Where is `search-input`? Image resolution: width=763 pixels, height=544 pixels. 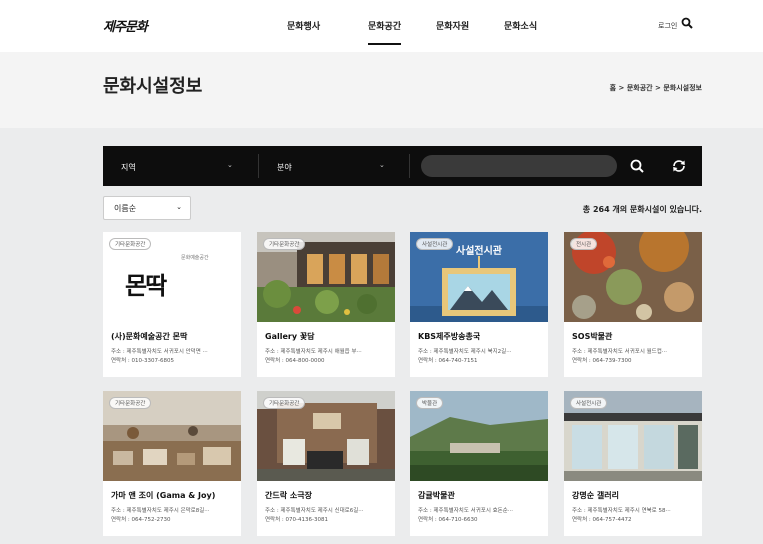 search-input is located at coordinates (519, 166).